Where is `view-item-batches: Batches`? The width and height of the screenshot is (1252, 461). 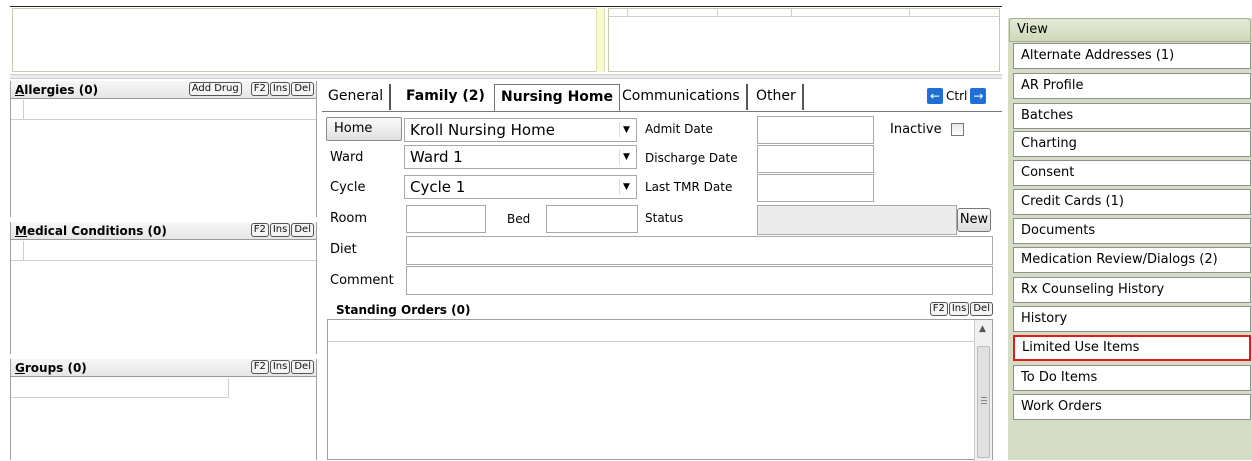
view-item-batches: Batches is located at coordinates (1132, 116).